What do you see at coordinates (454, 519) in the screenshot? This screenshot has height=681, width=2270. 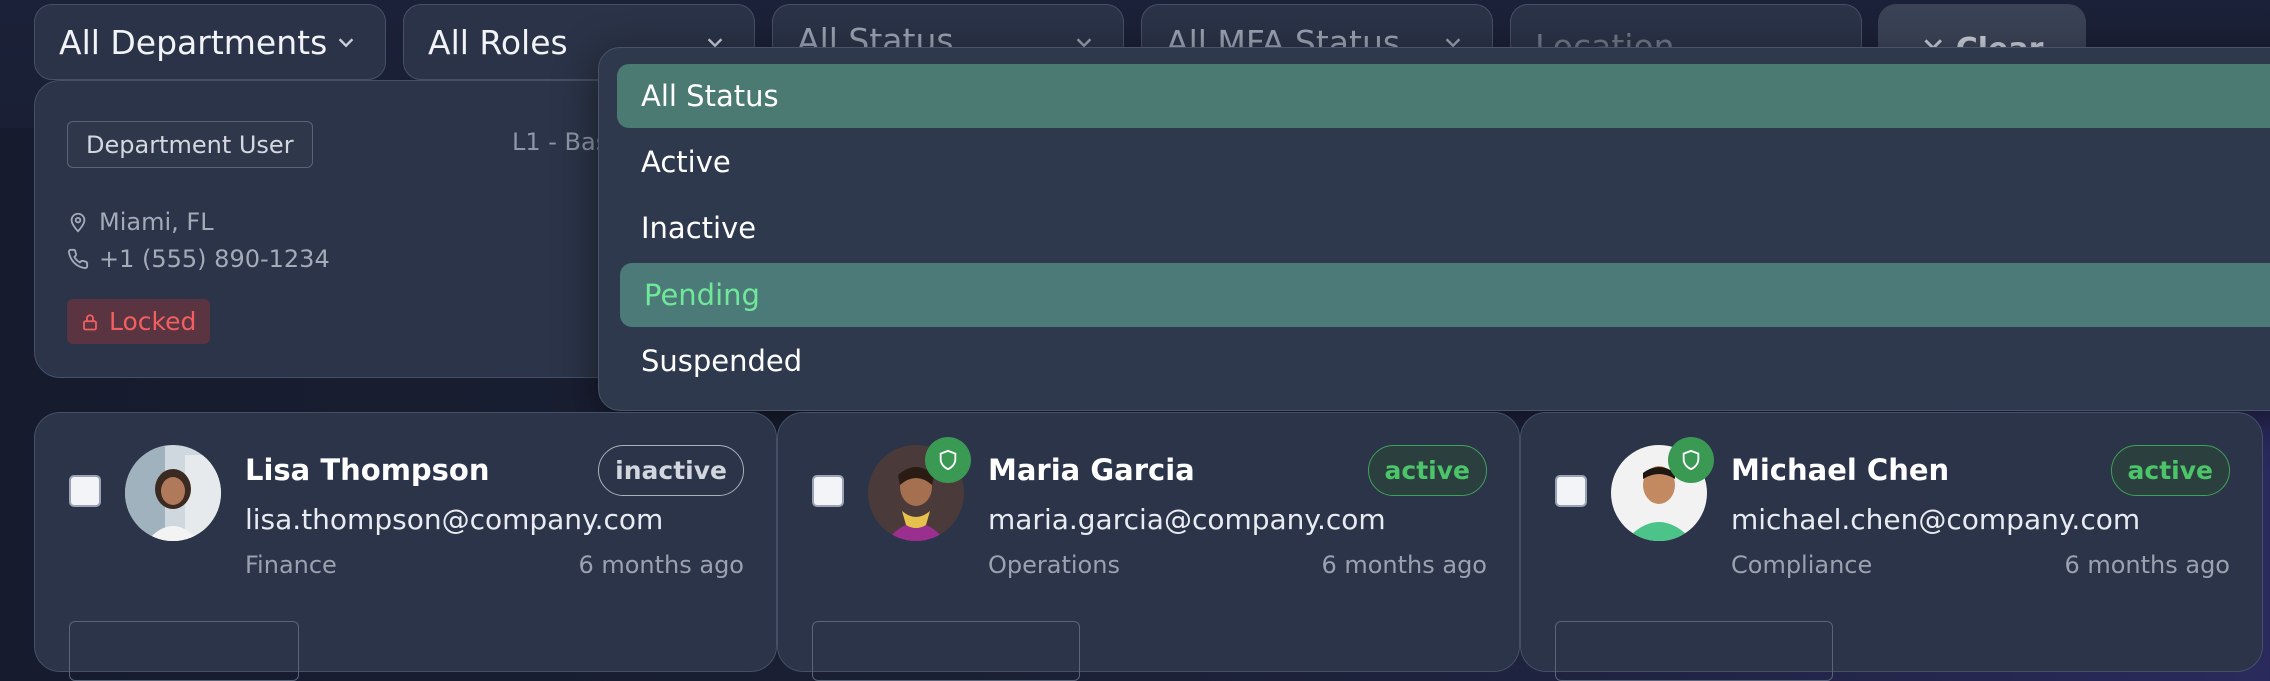 I see `user-email: lisa.thompson@company.com` at bounding box center [454, 519].